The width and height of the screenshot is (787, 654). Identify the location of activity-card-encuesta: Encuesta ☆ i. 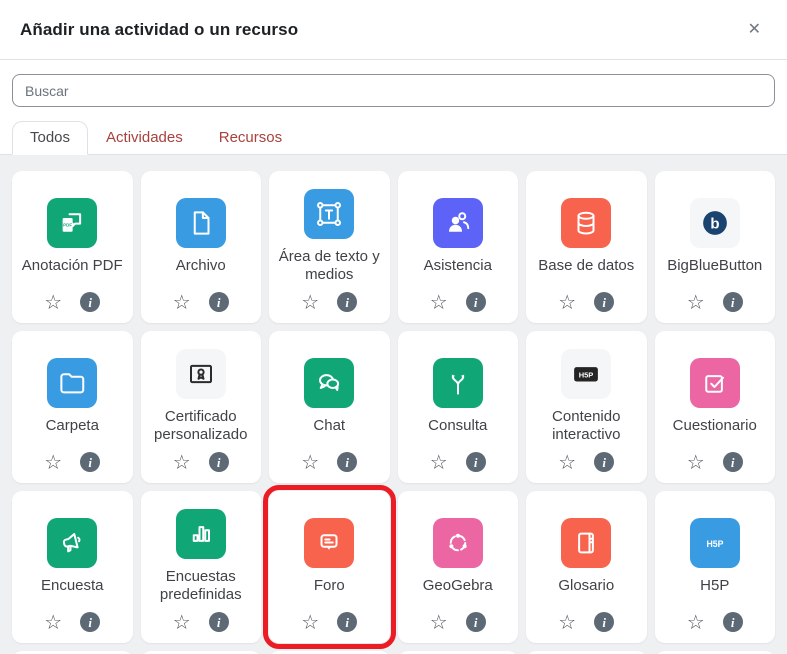
(72, 567).